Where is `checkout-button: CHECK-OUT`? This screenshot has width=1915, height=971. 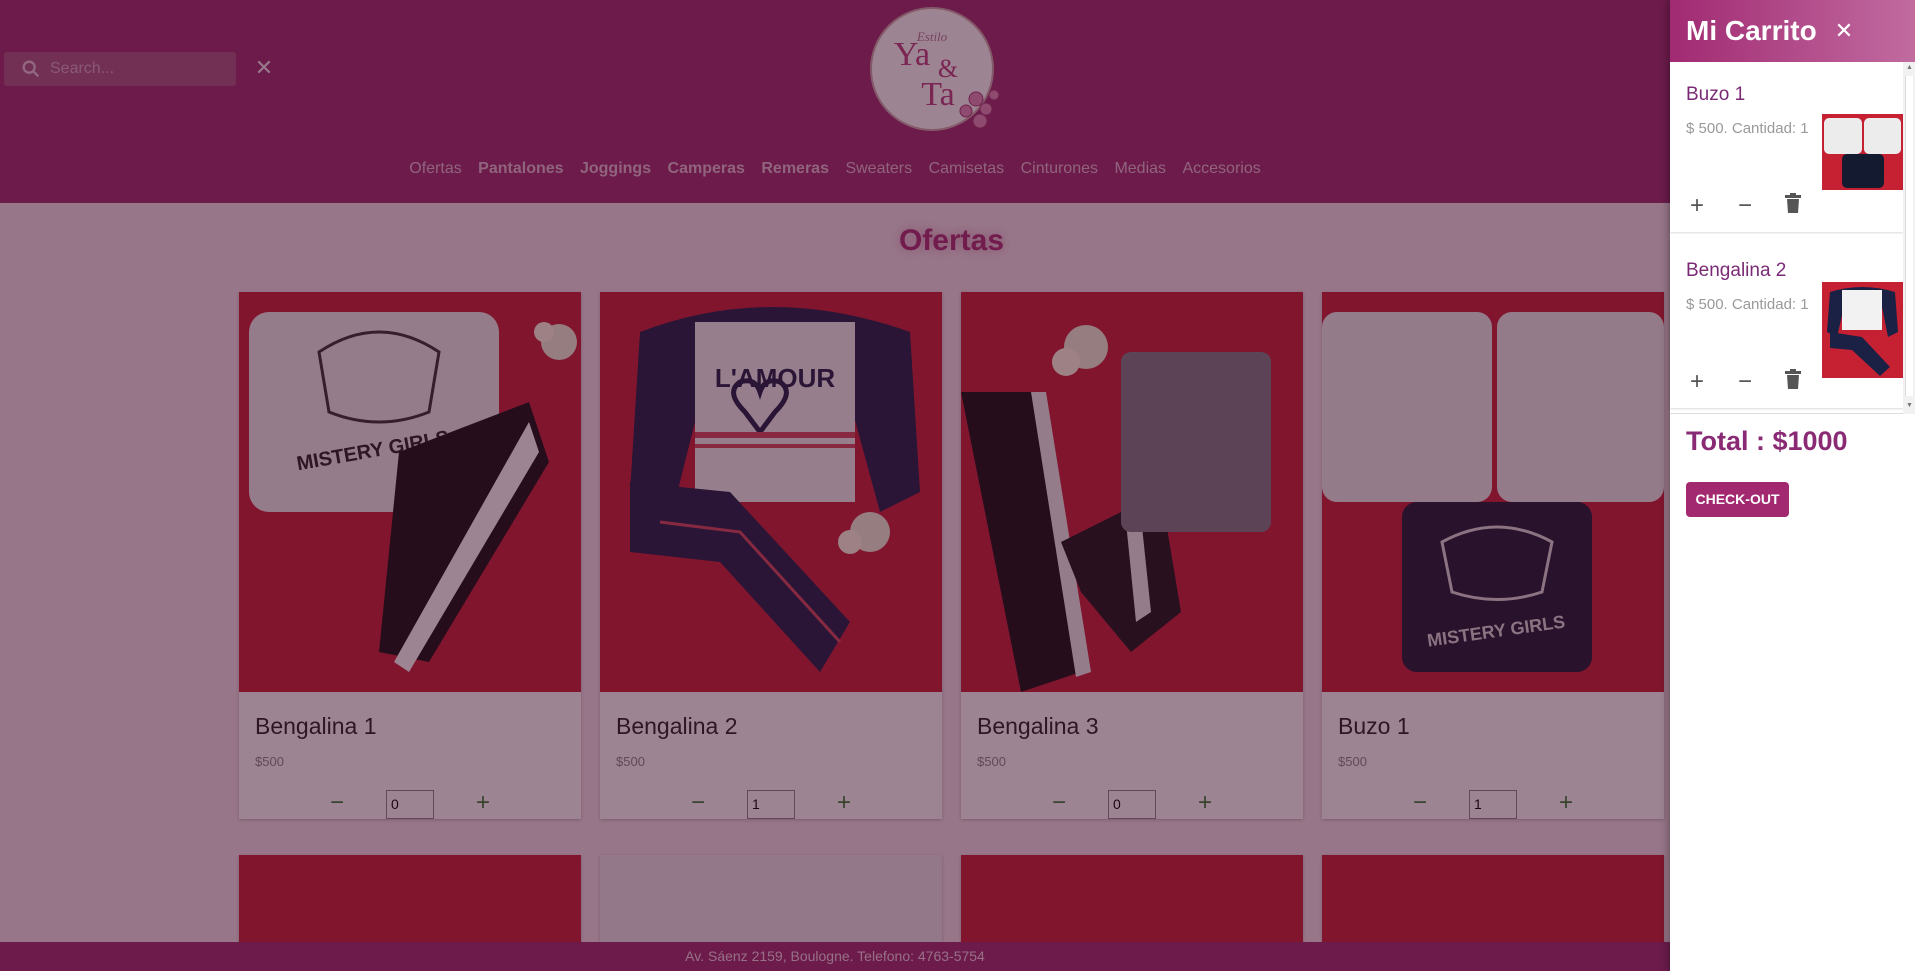 checkout-button: CHECK-OUT is located at coordinates (1737, 499).